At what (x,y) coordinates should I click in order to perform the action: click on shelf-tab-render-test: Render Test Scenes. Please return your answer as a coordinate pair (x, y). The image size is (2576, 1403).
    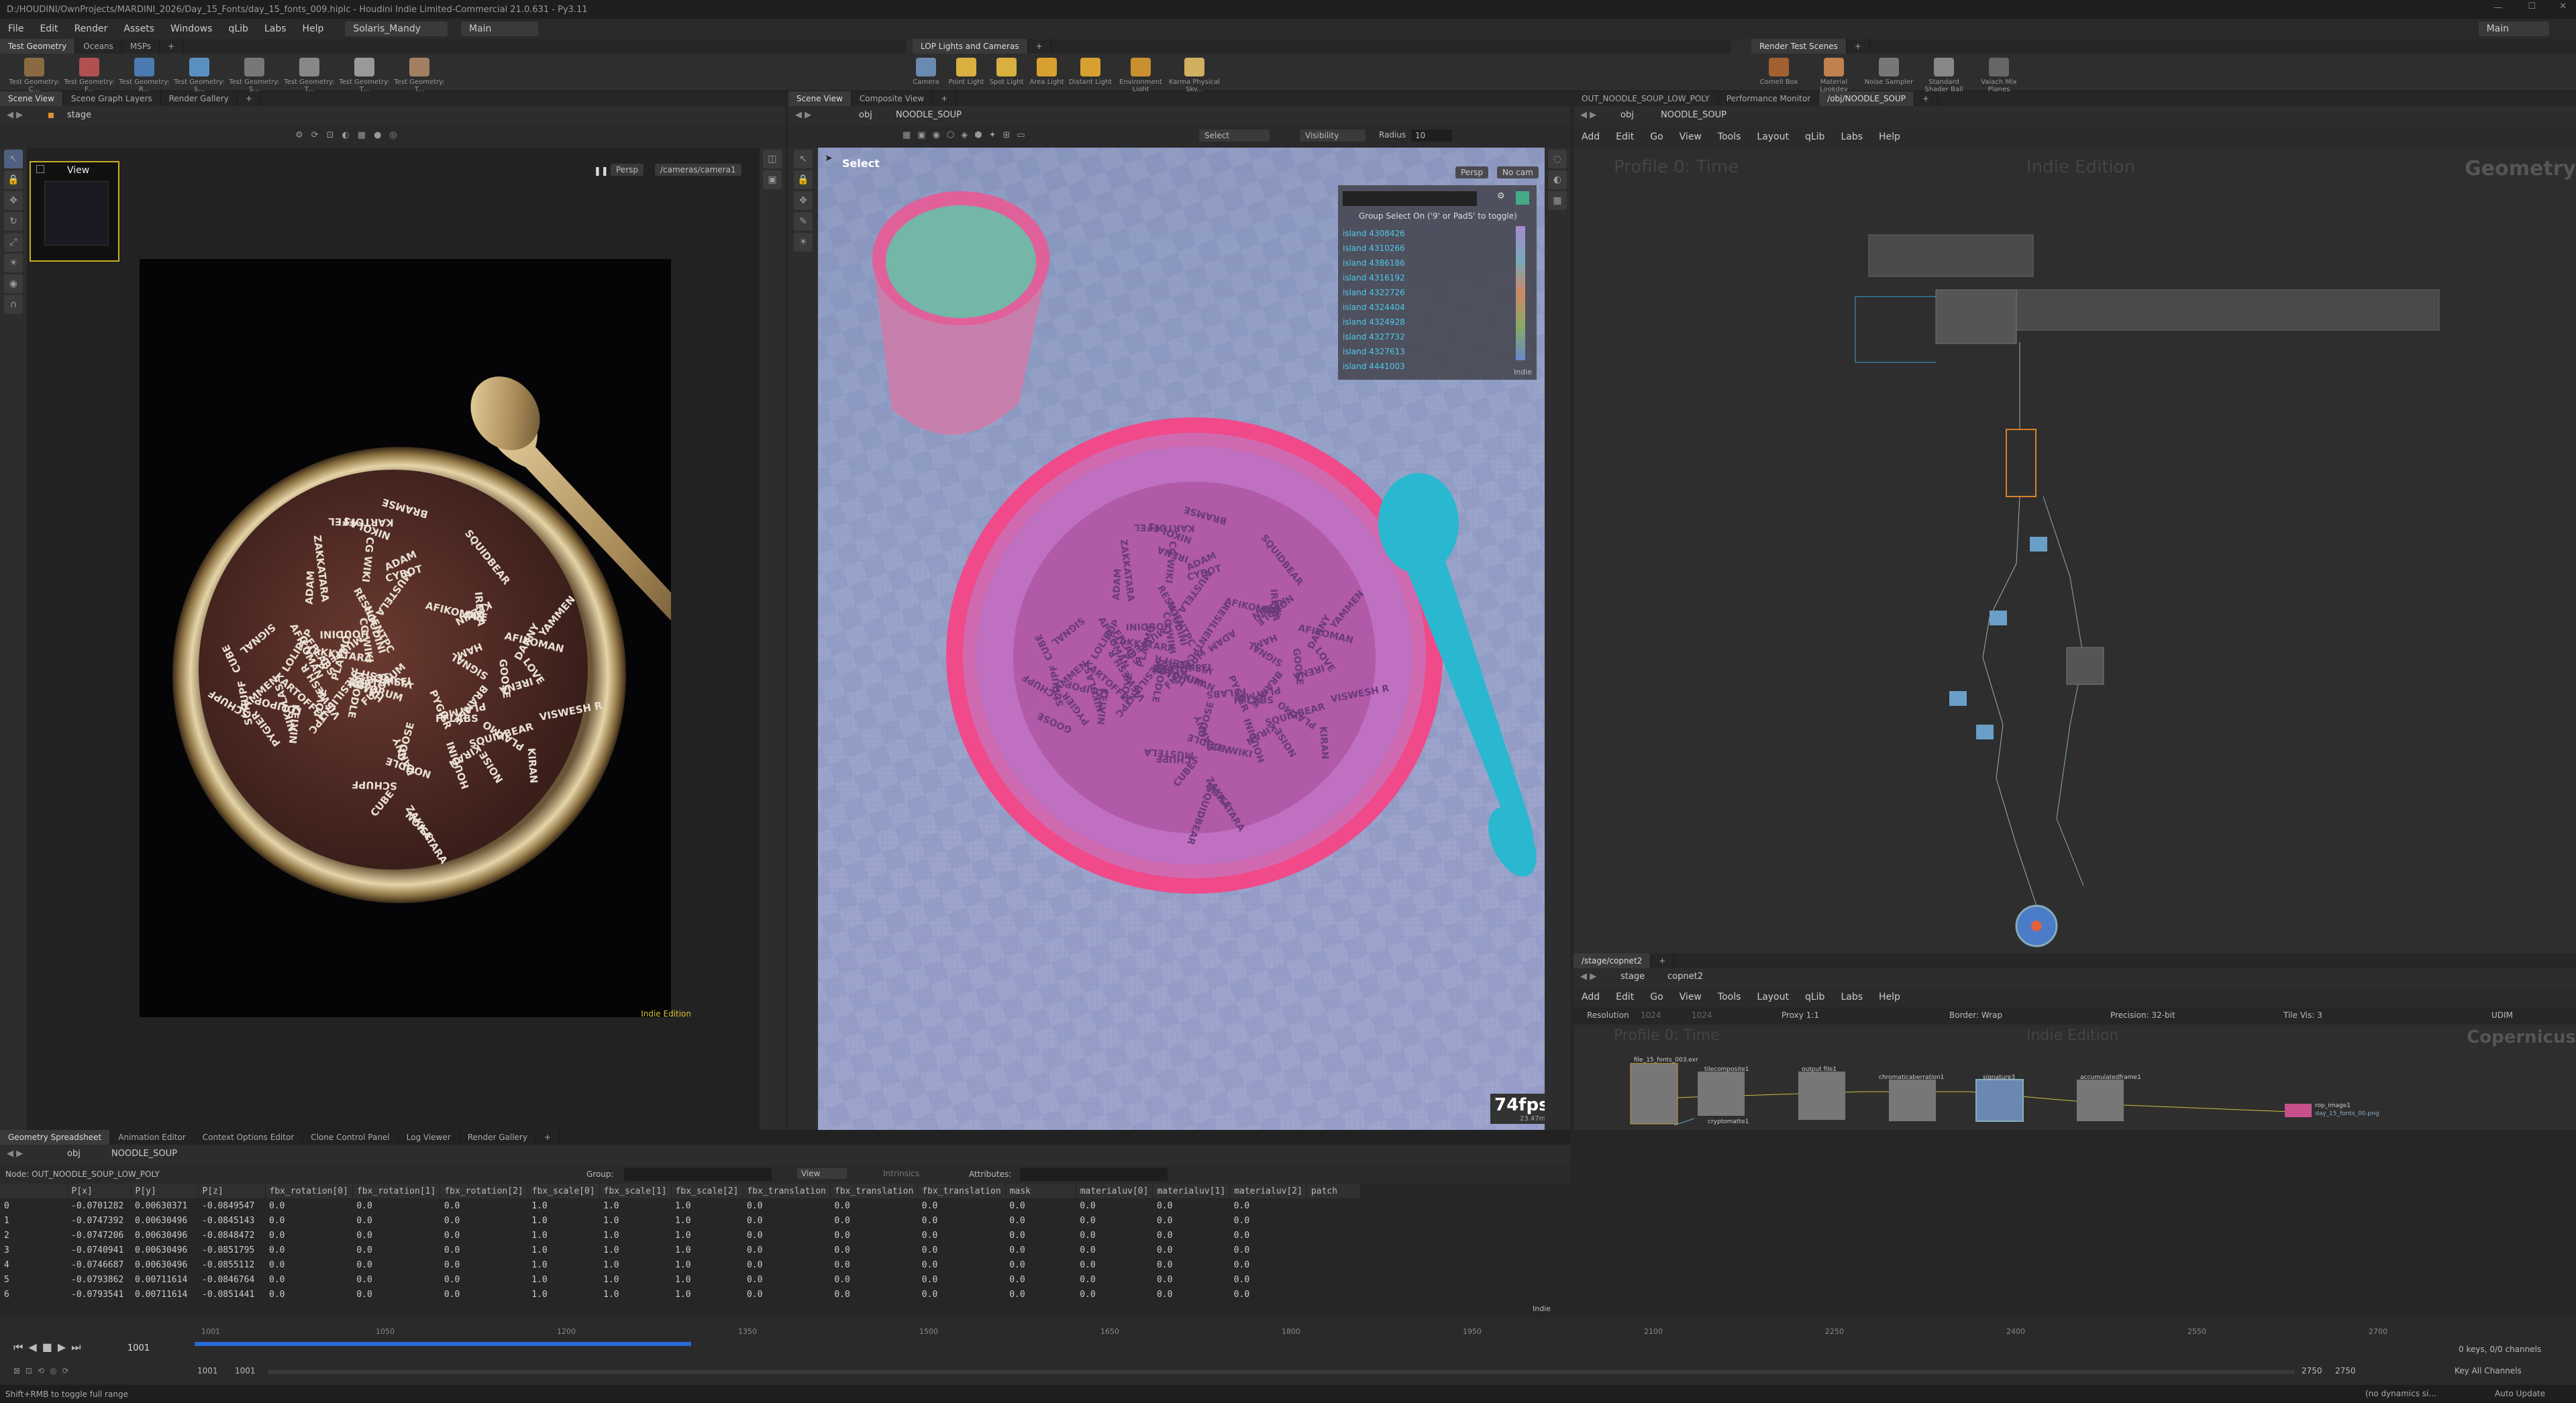
    Looking at the image, I should click on (1799, 47).